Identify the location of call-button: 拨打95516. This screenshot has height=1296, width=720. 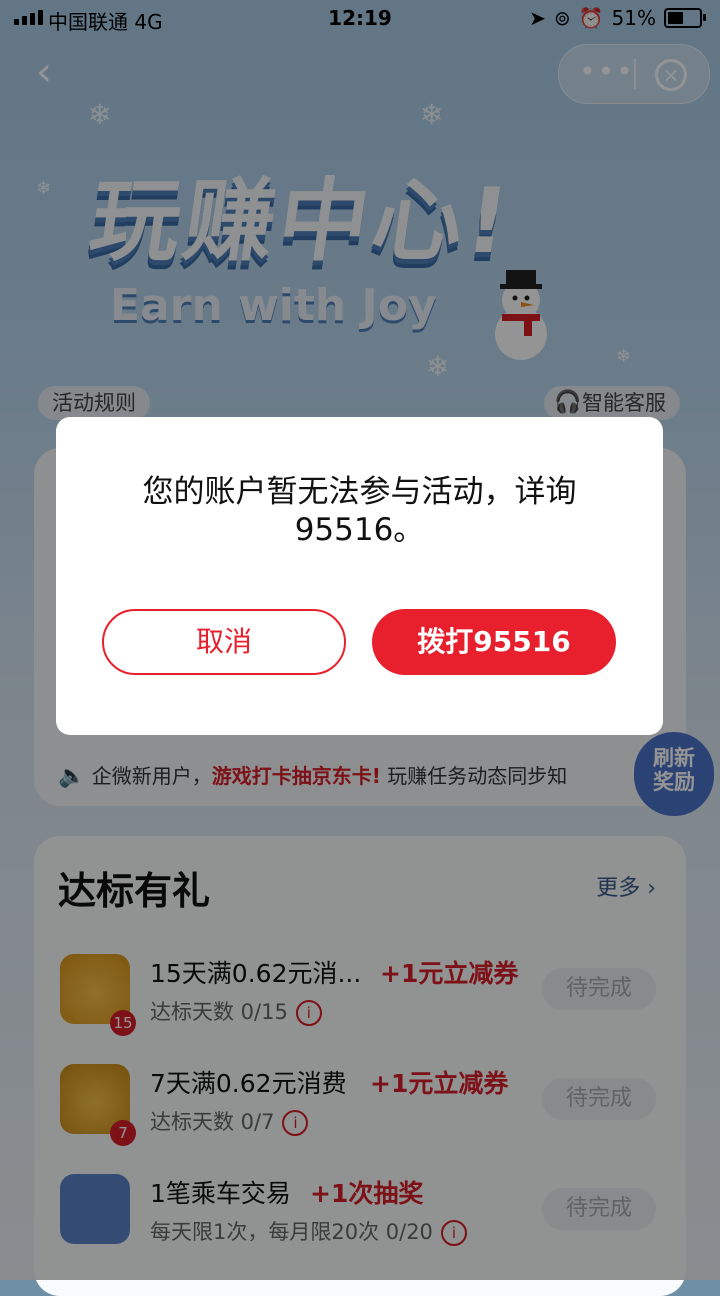
(494, 642).